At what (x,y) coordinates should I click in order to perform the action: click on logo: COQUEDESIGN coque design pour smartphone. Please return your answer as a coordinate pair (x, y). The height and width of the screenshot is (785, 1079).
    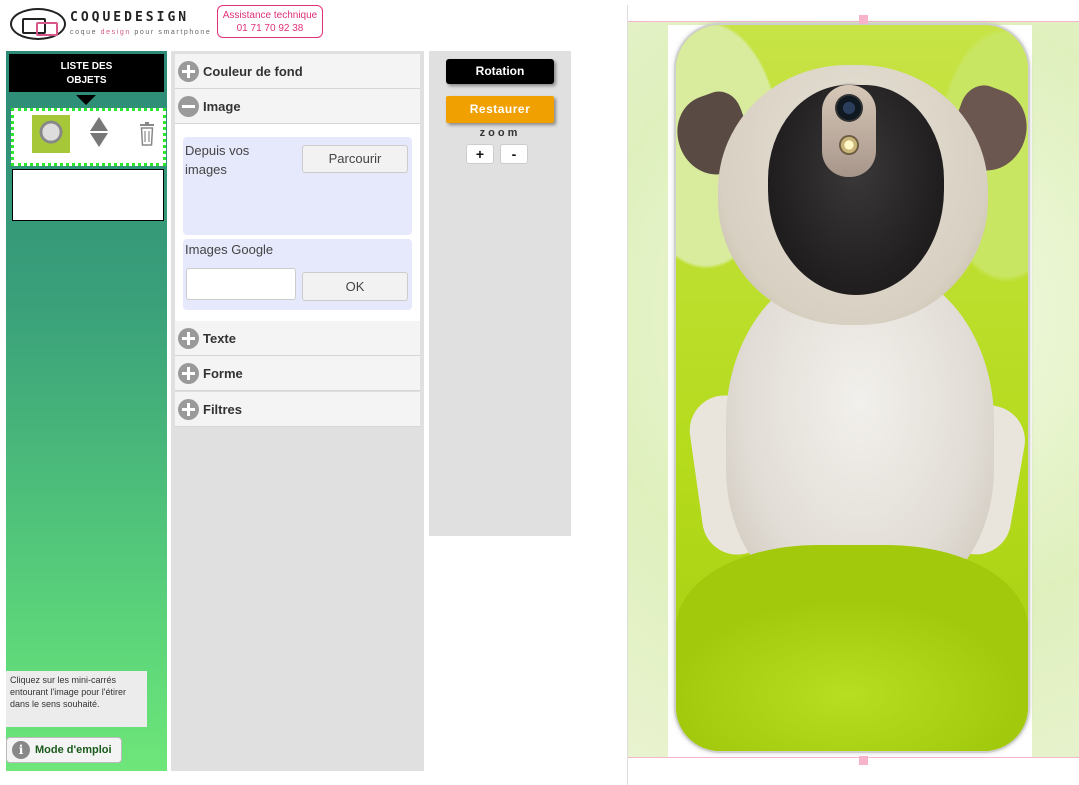
    Looking at the image, I should click on (110, 24).